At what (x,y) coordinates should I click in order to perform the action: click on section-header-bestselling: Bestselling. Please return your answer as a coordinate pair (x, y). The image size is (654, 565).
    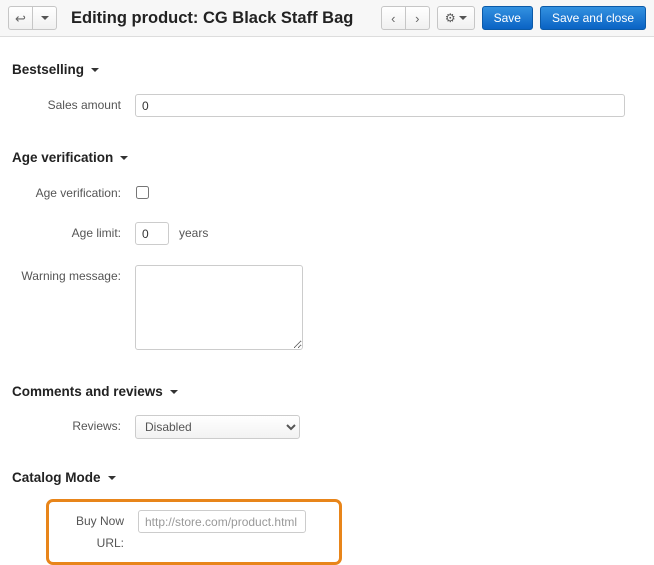
    Looking at the image, I should click on (327, 69).